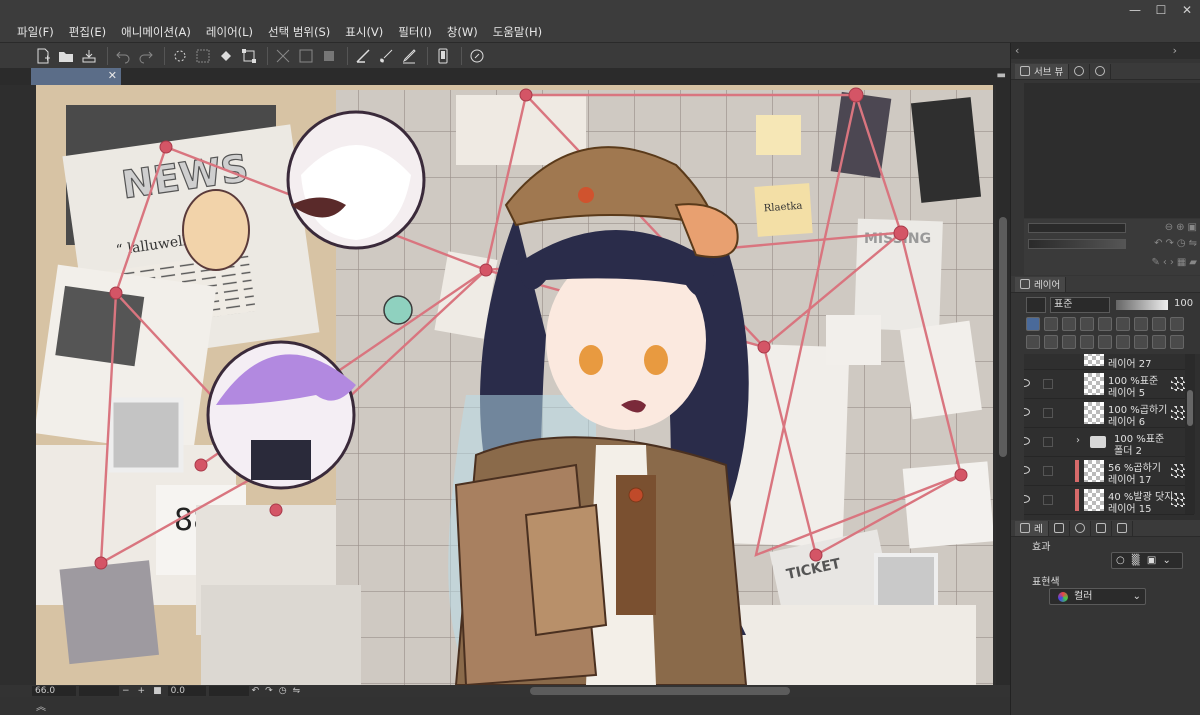 Image resolution: width=1200 pixels, height=715 pixels. Describe the element at coordinates (1175, 50) in the screenshot. I see `collapse-right-icon: ›` at that location.